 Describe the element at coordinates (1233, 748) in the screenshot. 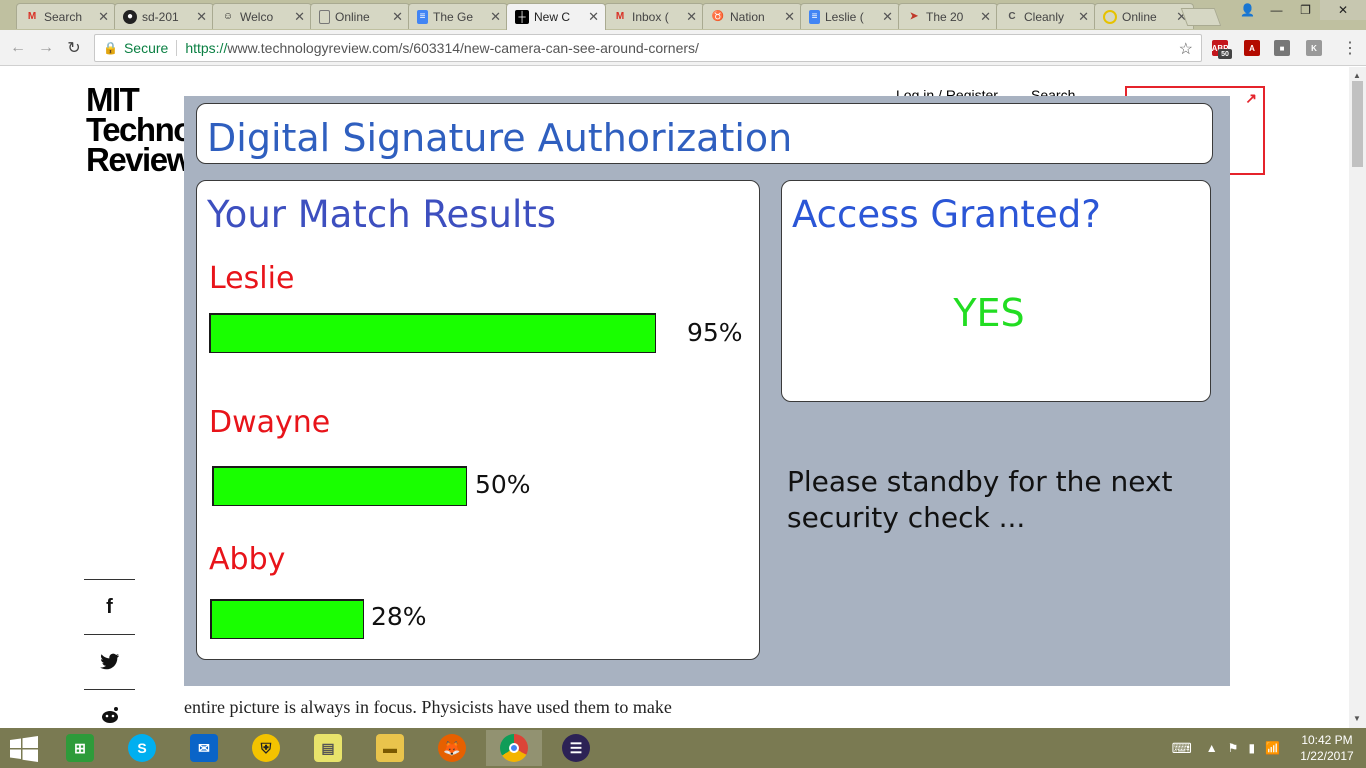

I see `flag-icon: ⚑` at that location.